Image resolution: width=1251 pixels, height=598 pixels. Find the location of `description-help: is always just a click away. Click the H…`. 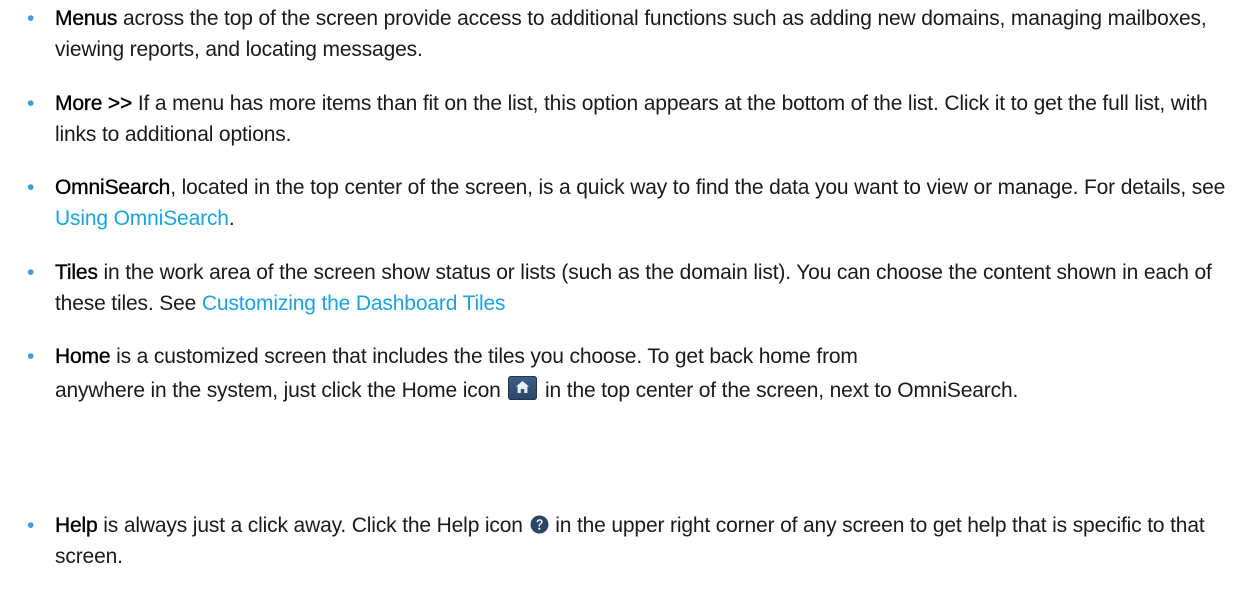

description-help: is always just a click away. Click the H… is located at coordinates (313, 525).